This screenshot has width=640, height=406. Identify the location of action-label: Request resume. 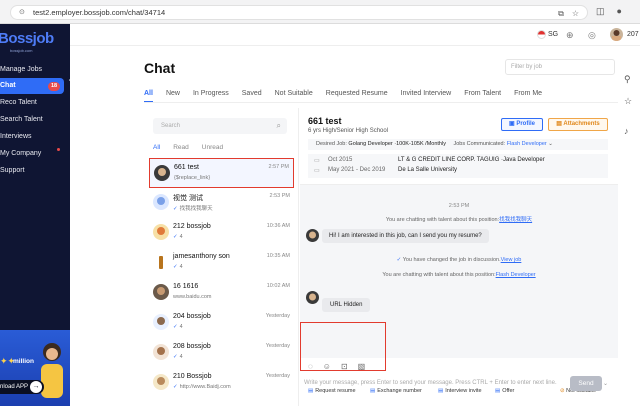
(335, 391).